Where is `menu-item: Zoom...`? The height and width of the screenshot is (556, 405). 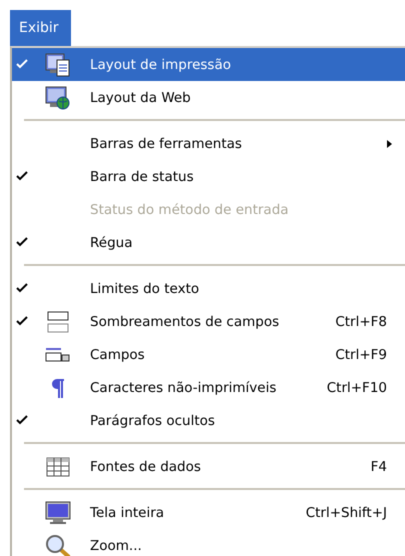 menu-item: Zoom... is located at coordinates (208, 542).